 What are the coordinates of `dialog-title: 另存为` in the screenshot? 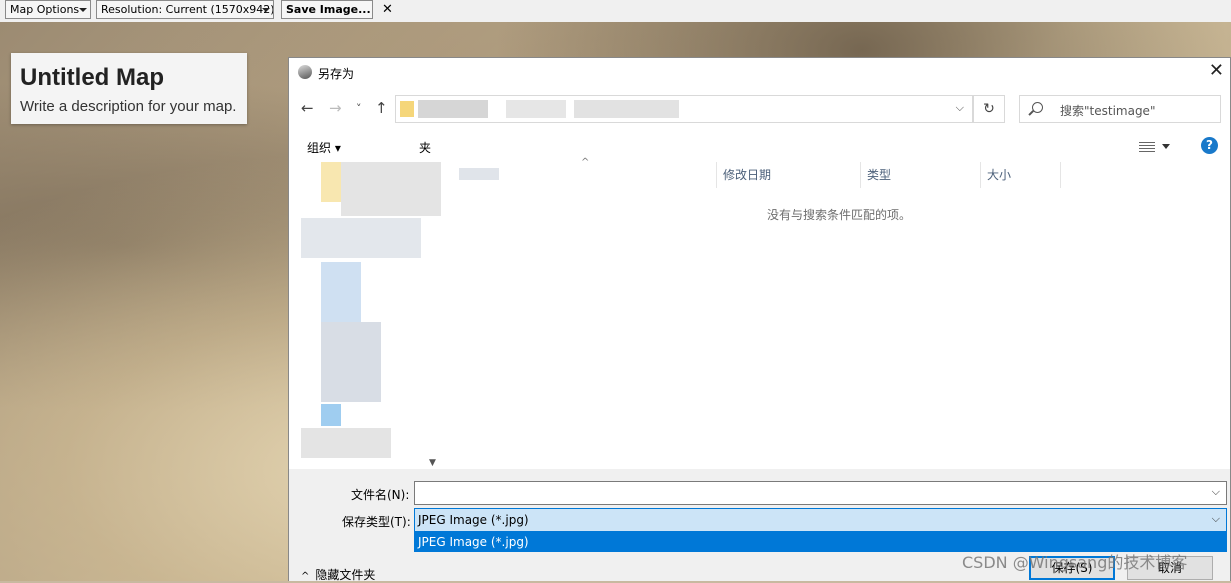 It's located at (336, 74).